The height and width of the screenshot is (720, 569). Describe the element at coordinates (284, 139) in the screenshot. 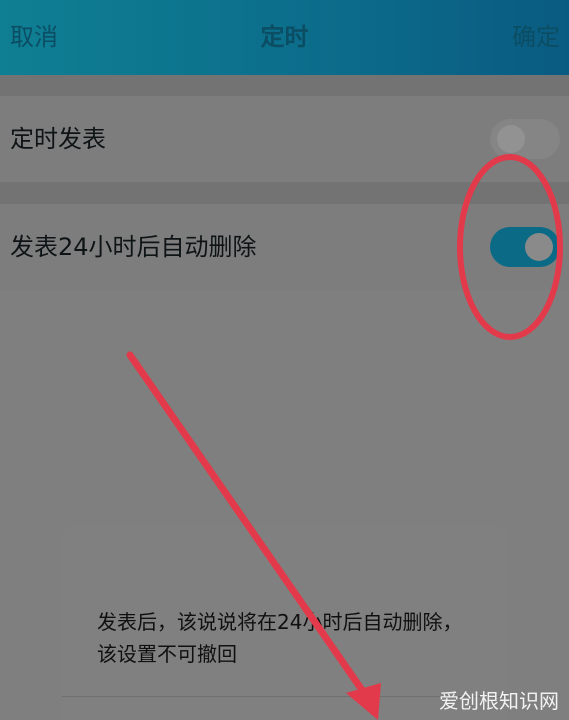

I see `setting-row-scheduled-post: 定时发表` at that location.